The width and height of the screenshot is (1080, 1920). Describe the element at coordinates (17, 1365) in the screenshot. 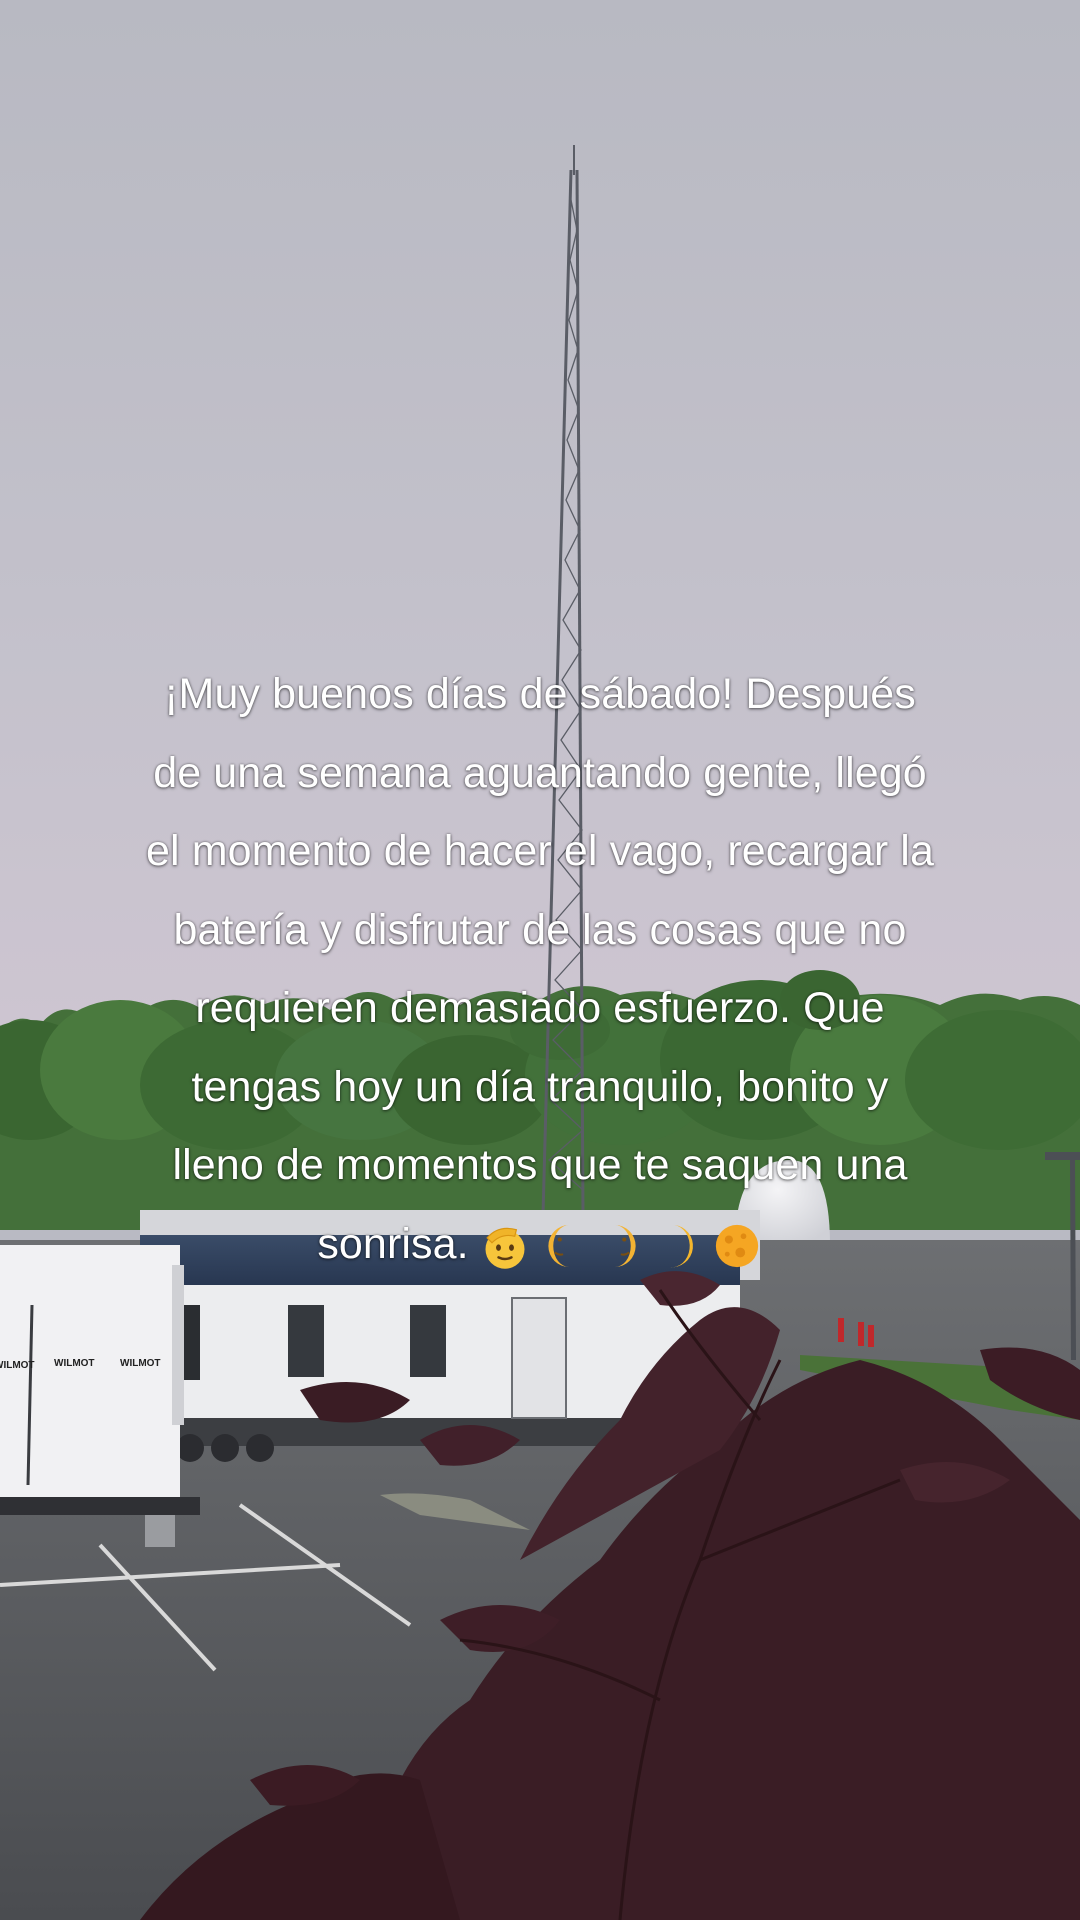

I see `trailer-brand-edge: WILMOT` at that location.